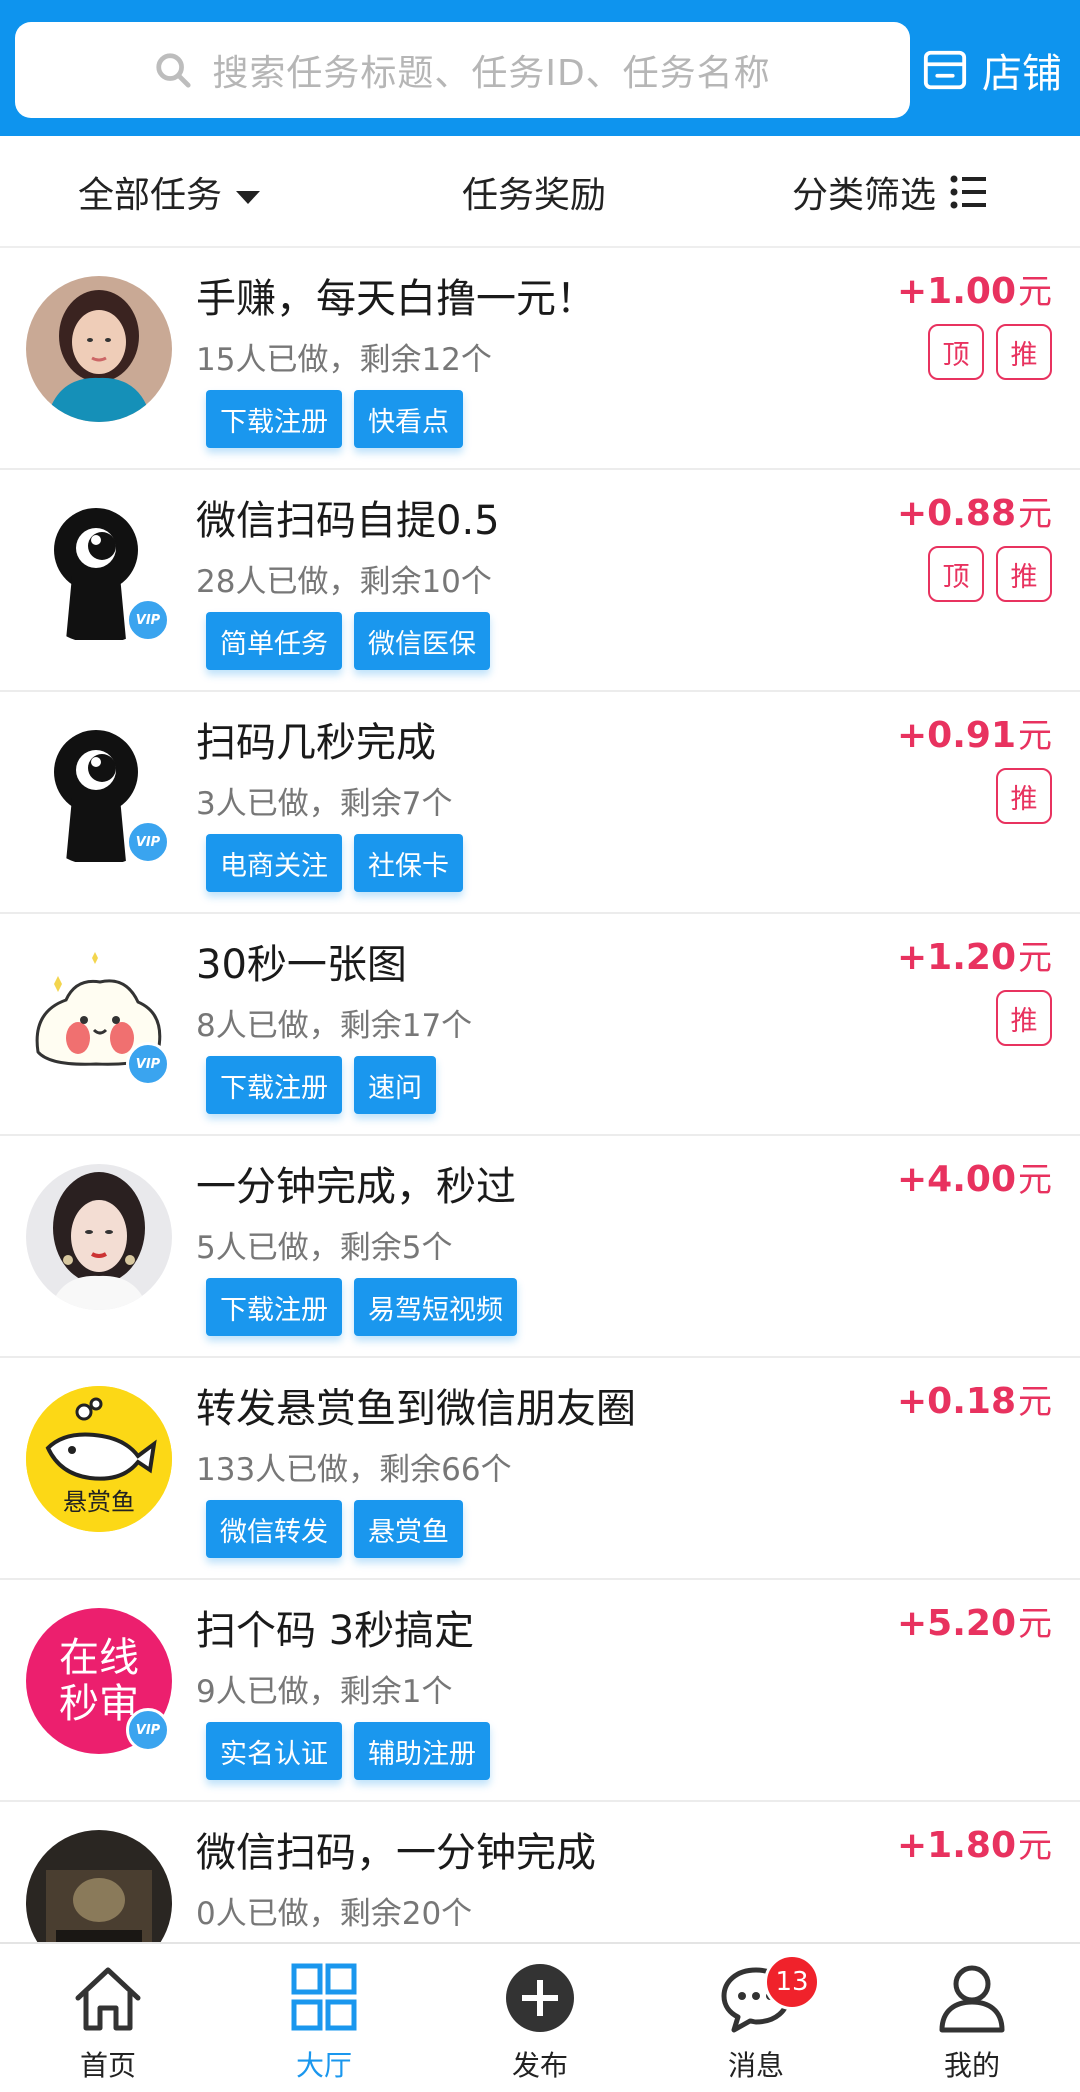 Image resolution: width=1080 pixels, height=2092 pixels. What do you see at coordinates (539, 2065) in the screenshot?
I see `nav-publish-label: 发布` at bounding box center [539, 2065].